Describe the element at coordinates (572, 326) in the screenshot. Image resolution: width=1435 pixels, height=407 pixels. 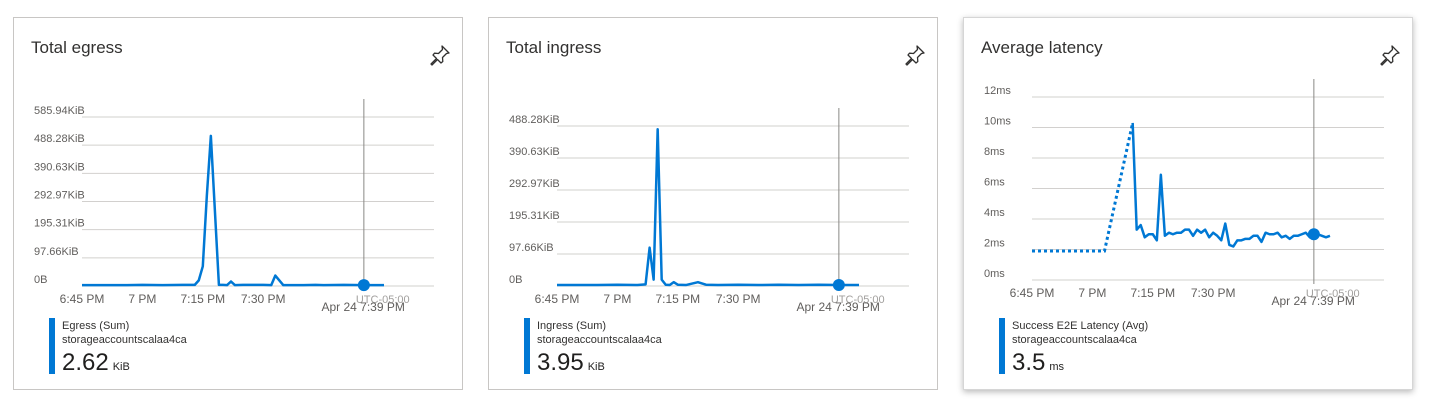
I see `legend-metric: Ingress (Sum)` at that location.